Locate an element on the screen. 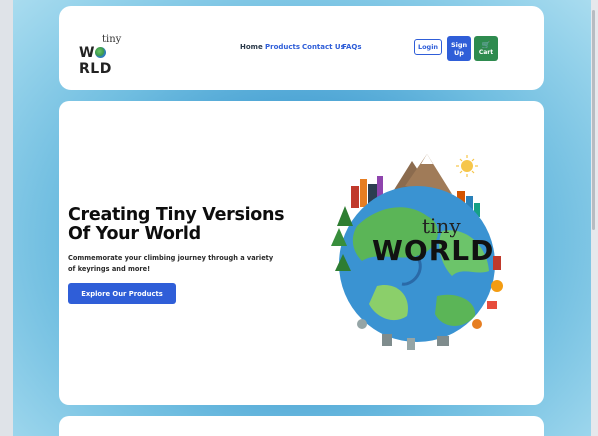 The width and height of the screenshot is (598, 436). signup-button: Sign Up is located at coordinates (459, 48).